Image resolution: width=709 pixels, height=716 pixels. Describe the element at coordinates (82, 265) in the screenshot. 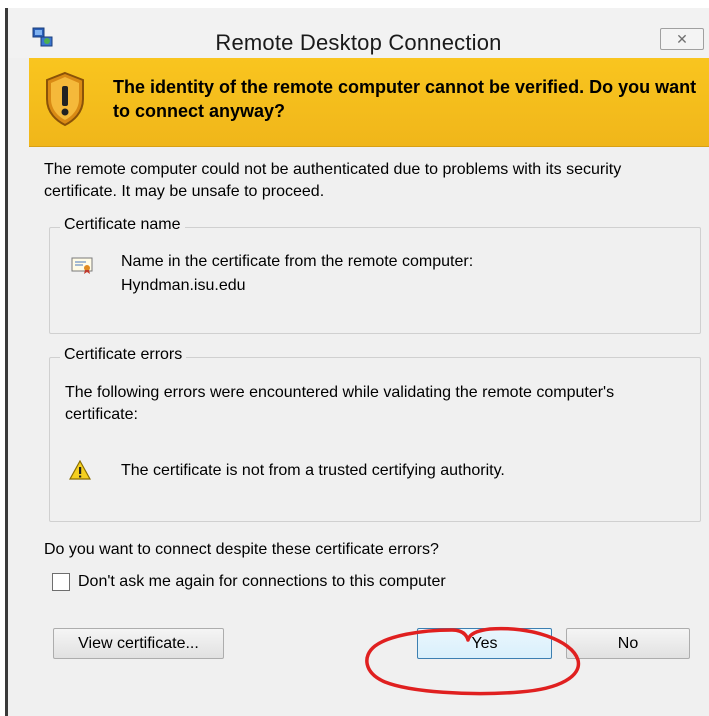

I see `certificate-icon` at that location.